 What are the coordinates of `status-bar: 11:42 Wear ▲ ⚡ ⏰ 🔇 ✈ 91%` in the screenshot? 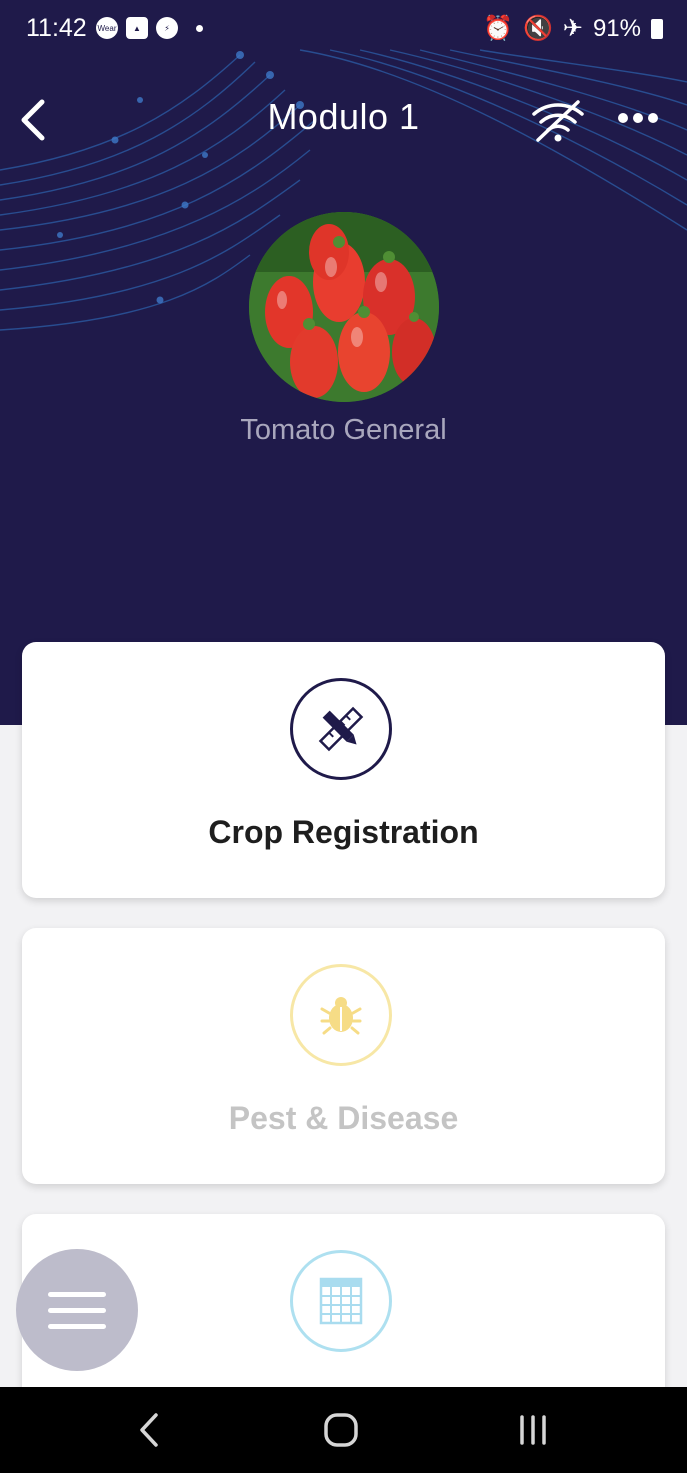 It's located at (343, 30).